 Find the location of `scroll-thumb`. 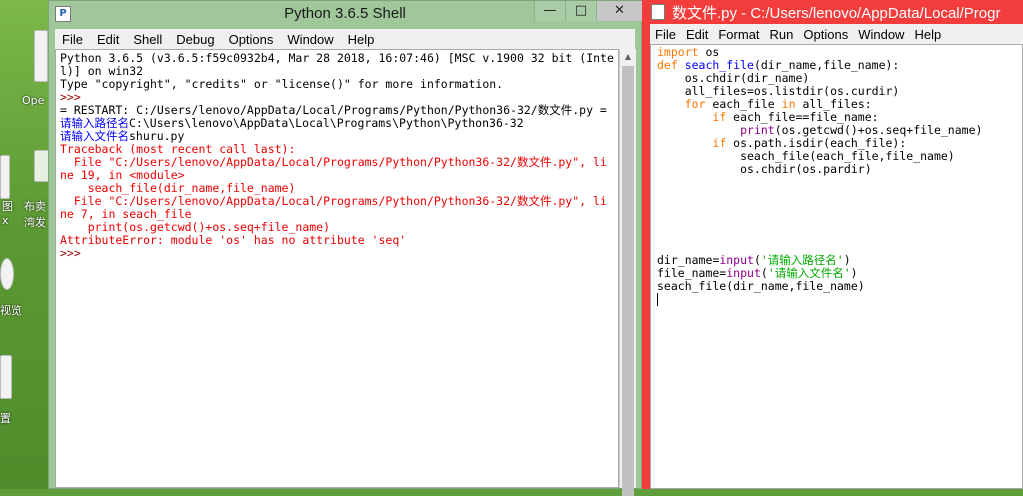

scroll-thumb is located at coordinates (628, 281).